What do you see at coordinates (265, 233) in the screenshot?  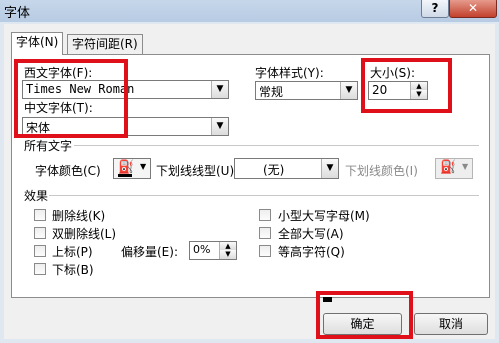 I see `all-caps-checkbox` at bounding box center [265, 233].